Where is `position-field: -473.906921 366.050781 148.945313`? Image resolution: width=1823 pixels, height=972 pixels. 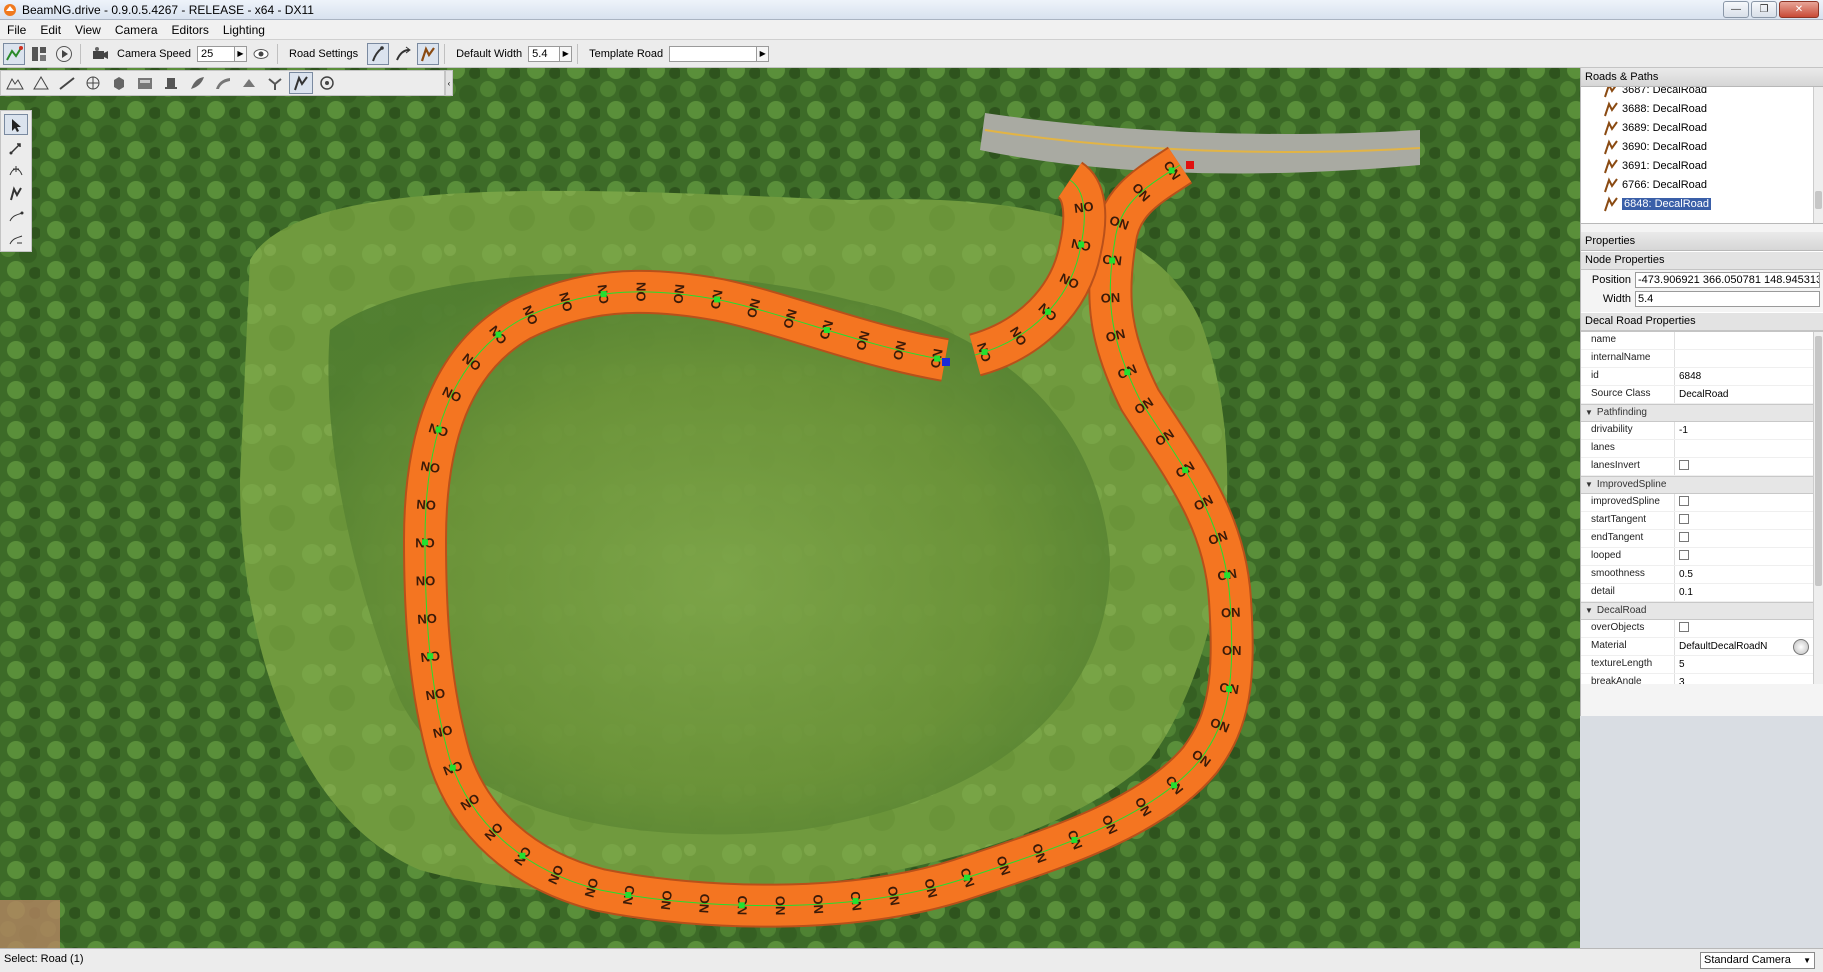 position-field: -473.906921 366.050781 148.945313 is located at coordinates (1727, 279).